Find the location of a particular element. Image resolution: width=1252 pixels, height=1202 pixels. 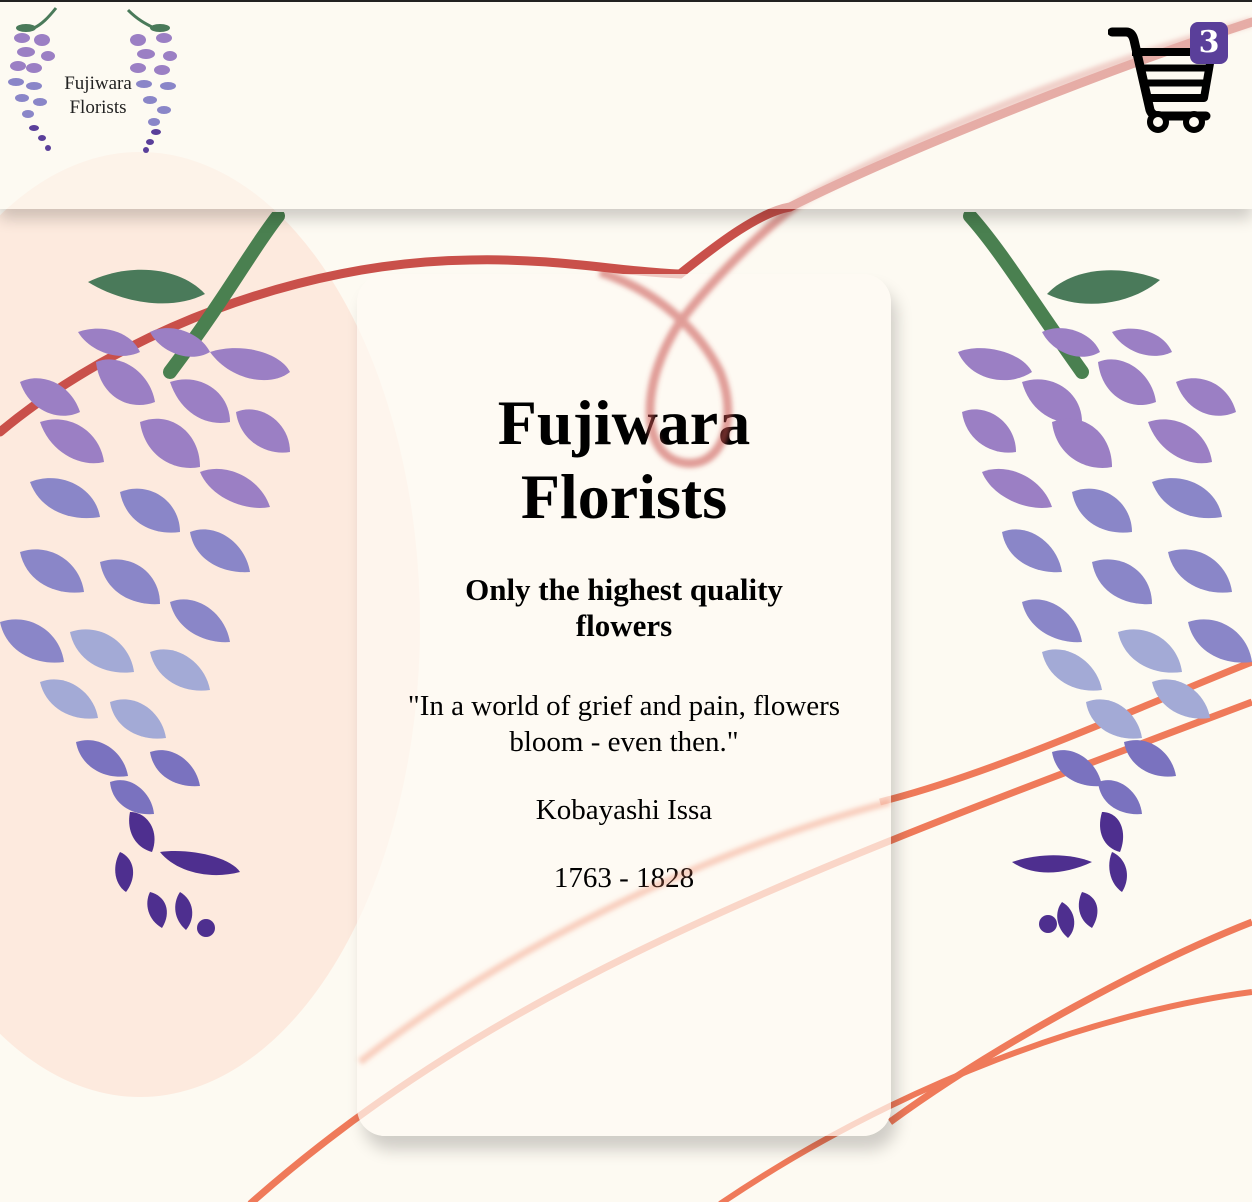

wisteria-left-icon is located at coordinates (145, 574).